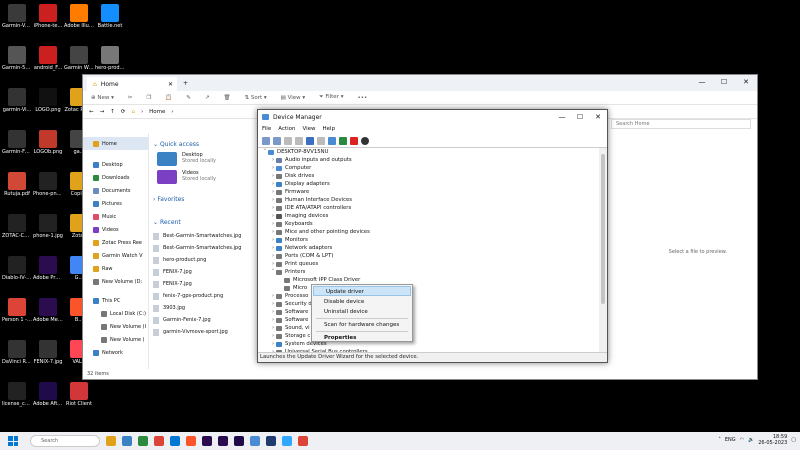 The height and width of the screenshot is (450, 800). What do you see at coordinates (112, 112) in the screenshot?
I see `up-icon: ↑` at bounding box center [112, 112].